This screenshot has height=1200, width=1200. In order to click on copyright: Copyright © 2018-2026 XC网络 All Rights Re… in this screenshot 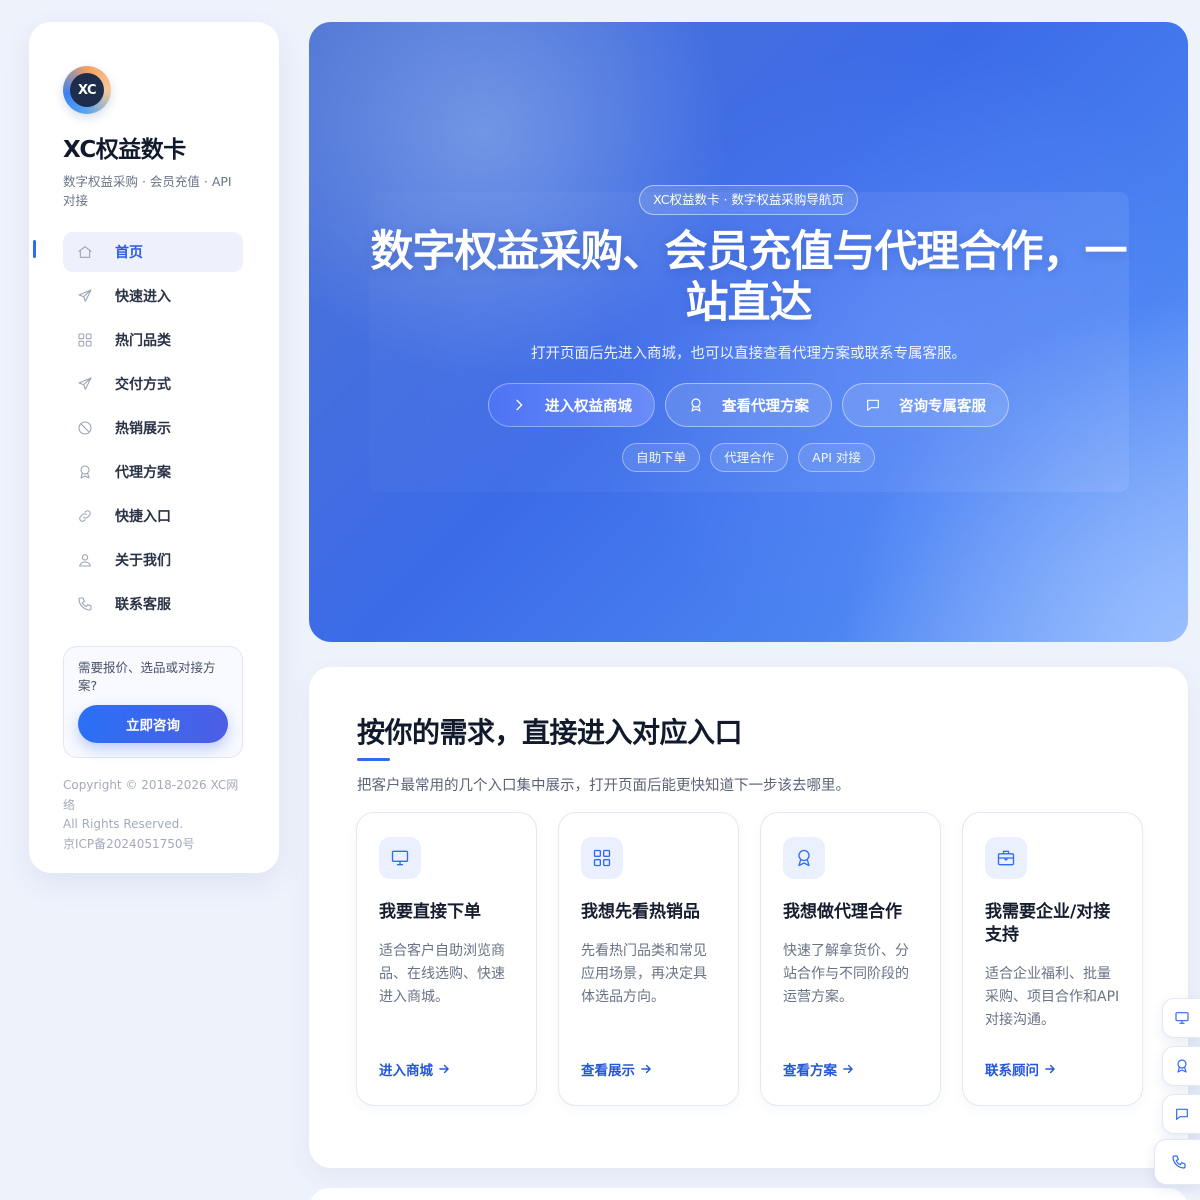, I will do `click(154, 815)`.